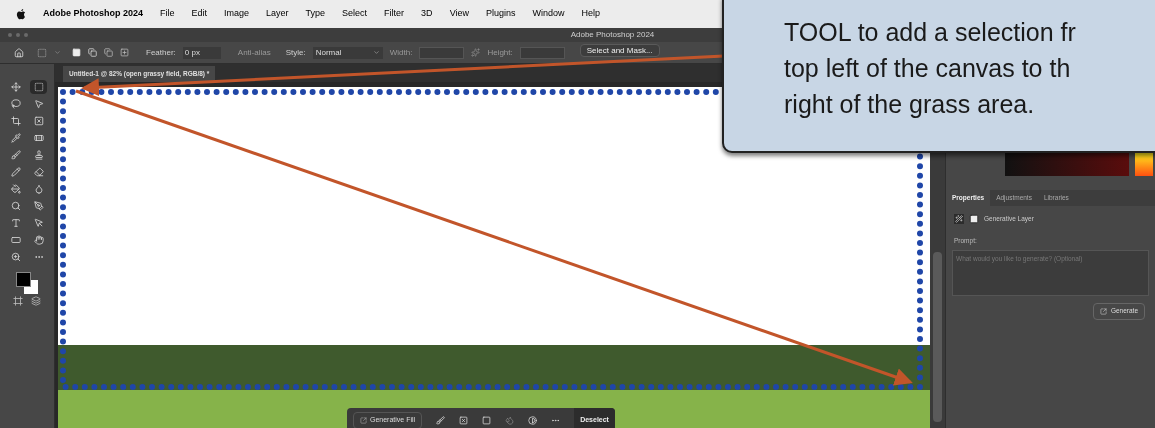 Image resolution: width=1155 pixels, height=428 pixels. Describe the element at coordinates (394, 14) in the screenshot. I see `menu-item: Filter` at that location.